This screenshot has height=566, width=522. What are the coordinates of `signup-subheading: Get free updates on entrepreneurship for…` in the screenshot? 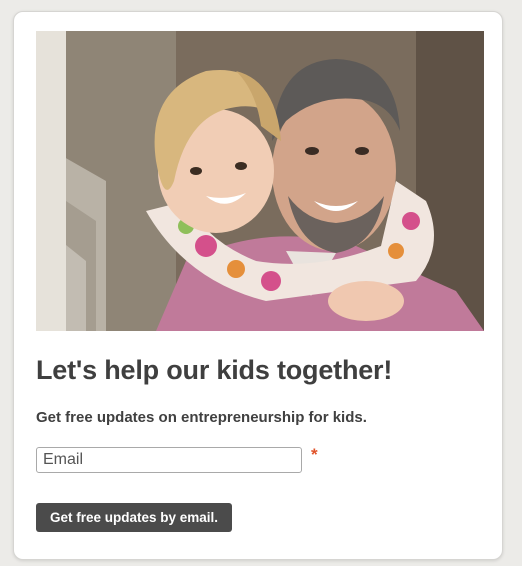 It's located at (201, 417).